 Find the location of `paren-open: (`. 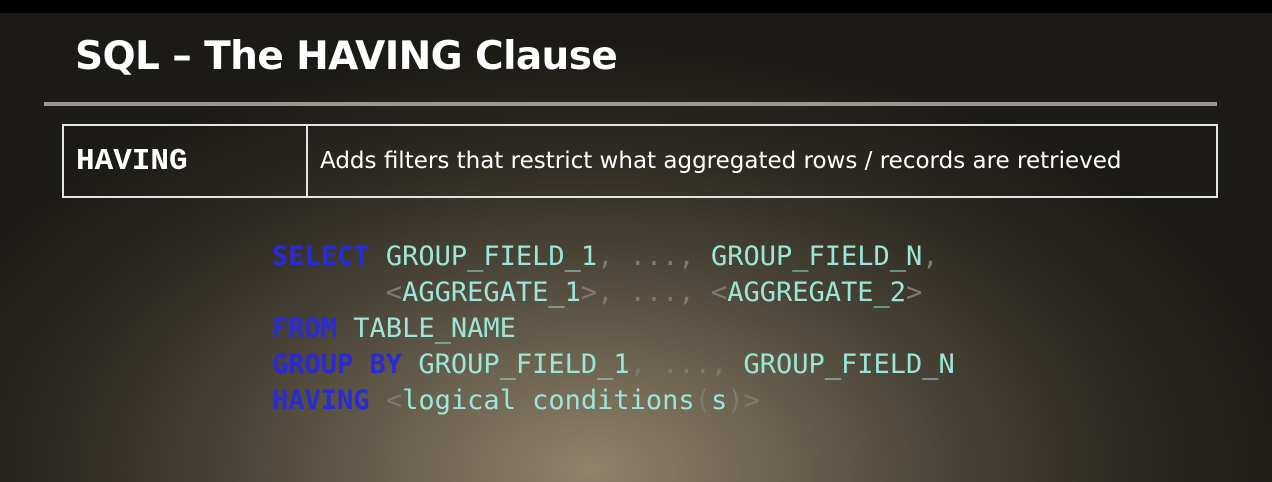

paren-open: ( is located at coordinates (702, 400).